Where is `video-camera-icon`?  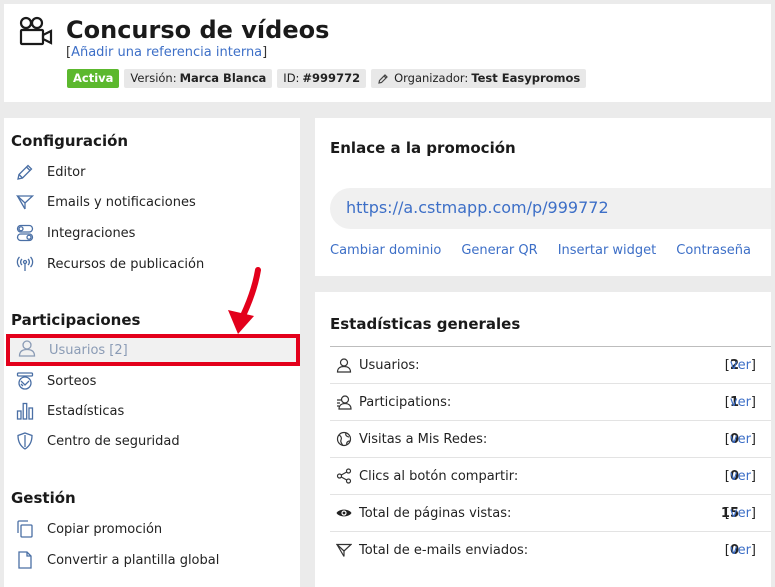
video-camera-icon is located at coordinates (36, 31).